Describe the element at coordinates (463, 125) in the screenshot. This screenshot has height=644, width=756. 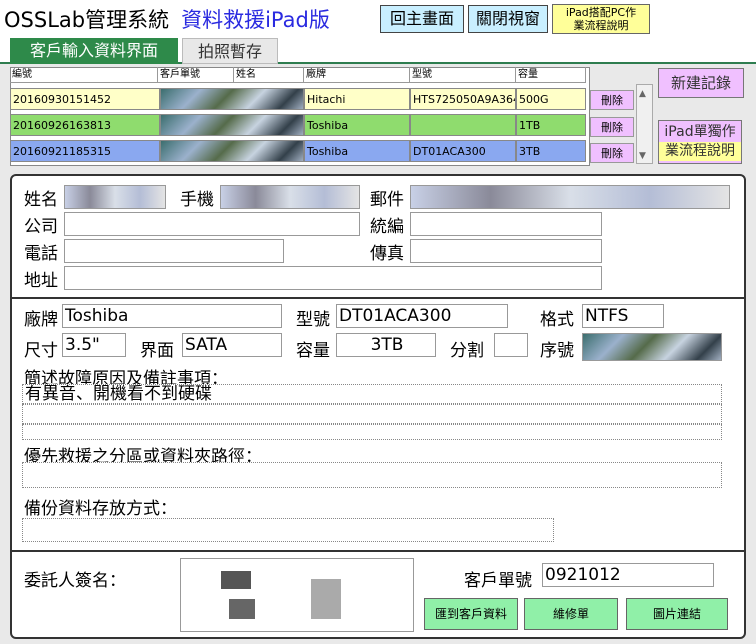
I see `row2-model` at that location.